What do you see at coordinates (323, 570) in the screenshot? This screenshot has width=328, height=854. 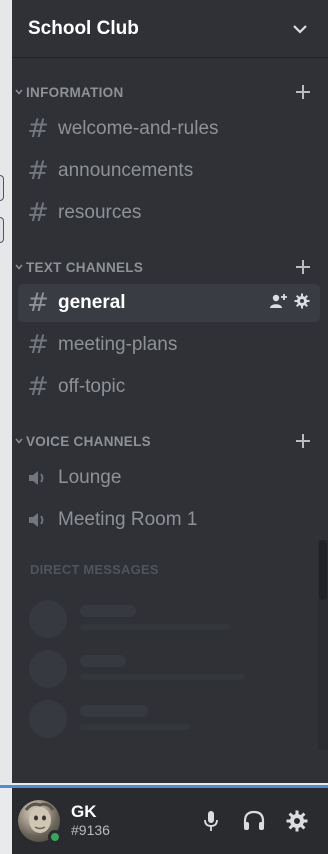 I see `scrollbar-thumb` at bounding box center [323, 570].